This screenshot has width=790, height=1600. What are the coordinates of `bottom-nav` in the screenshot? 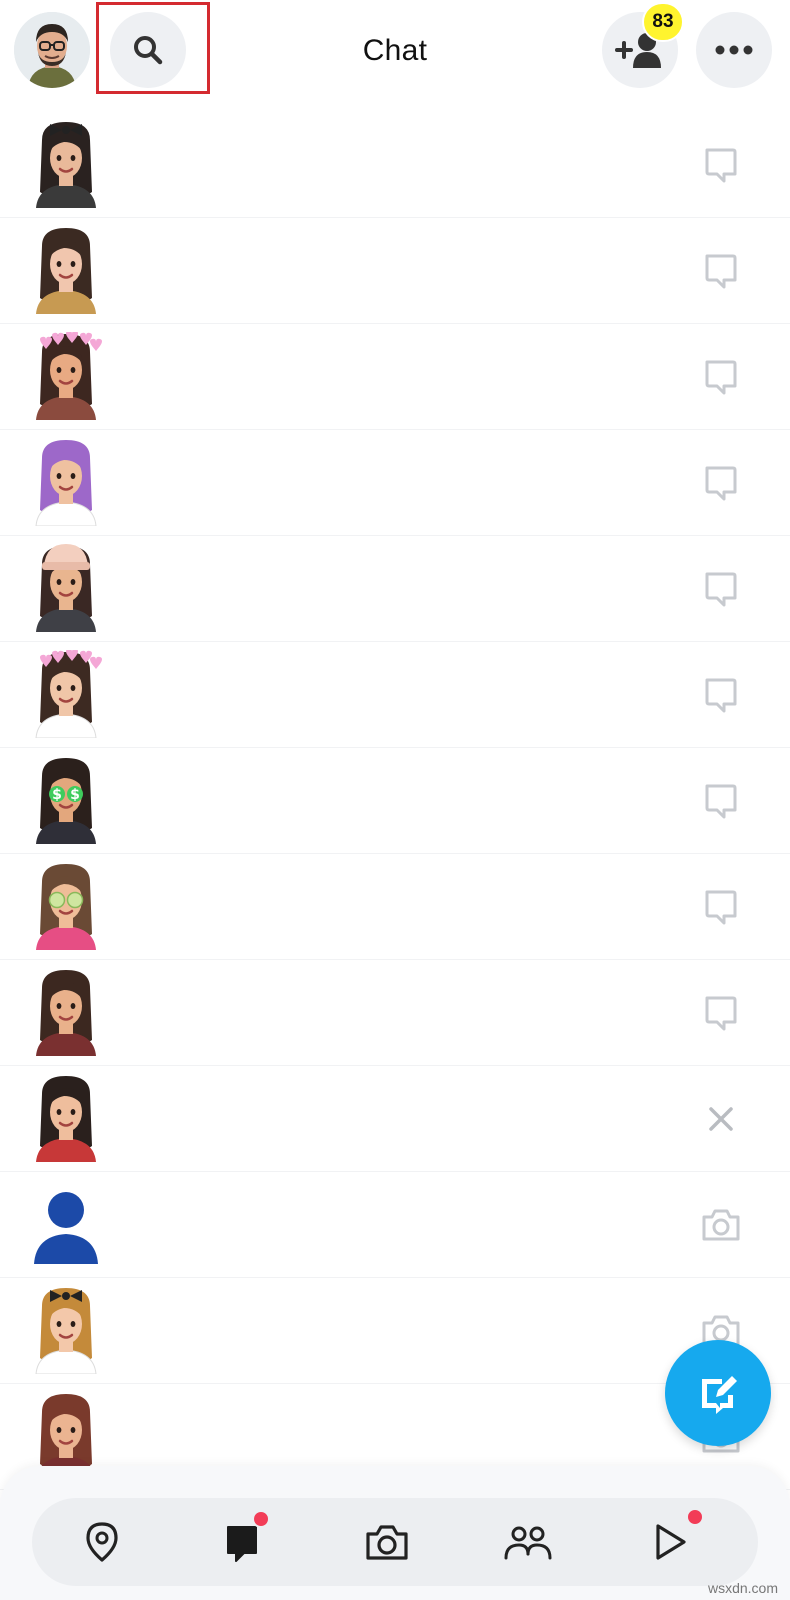 It's located at (395, 1542).